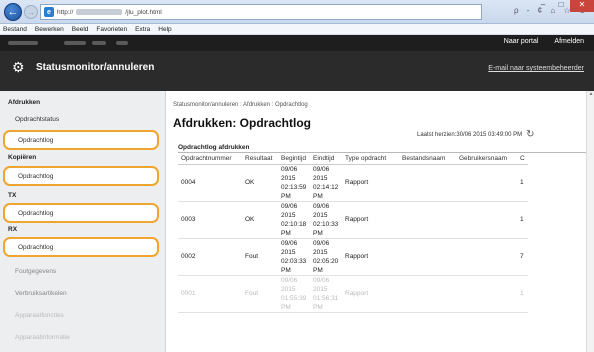 The height and width of the screenshot is (352, 594). Describe the element at coordinates (80, 29) in the screenshot. I see `menu-beeld: Beeld` at that location.